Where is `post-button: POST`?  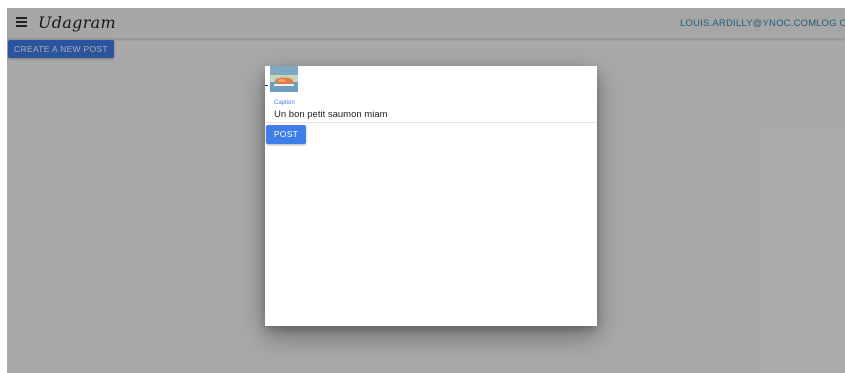
post-button: POST is located at coordinates (286, 134).